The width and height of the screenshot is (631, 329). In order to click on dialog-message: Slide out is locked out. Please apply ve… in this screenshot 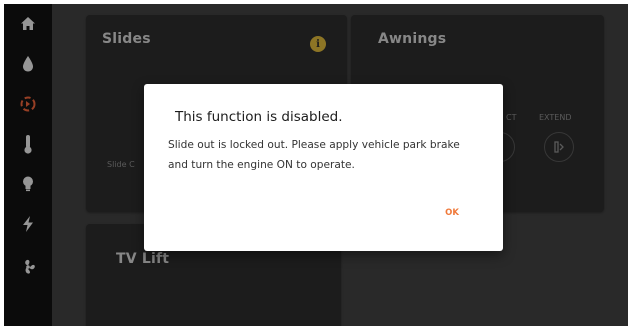, I will do `click(327, 155)`.